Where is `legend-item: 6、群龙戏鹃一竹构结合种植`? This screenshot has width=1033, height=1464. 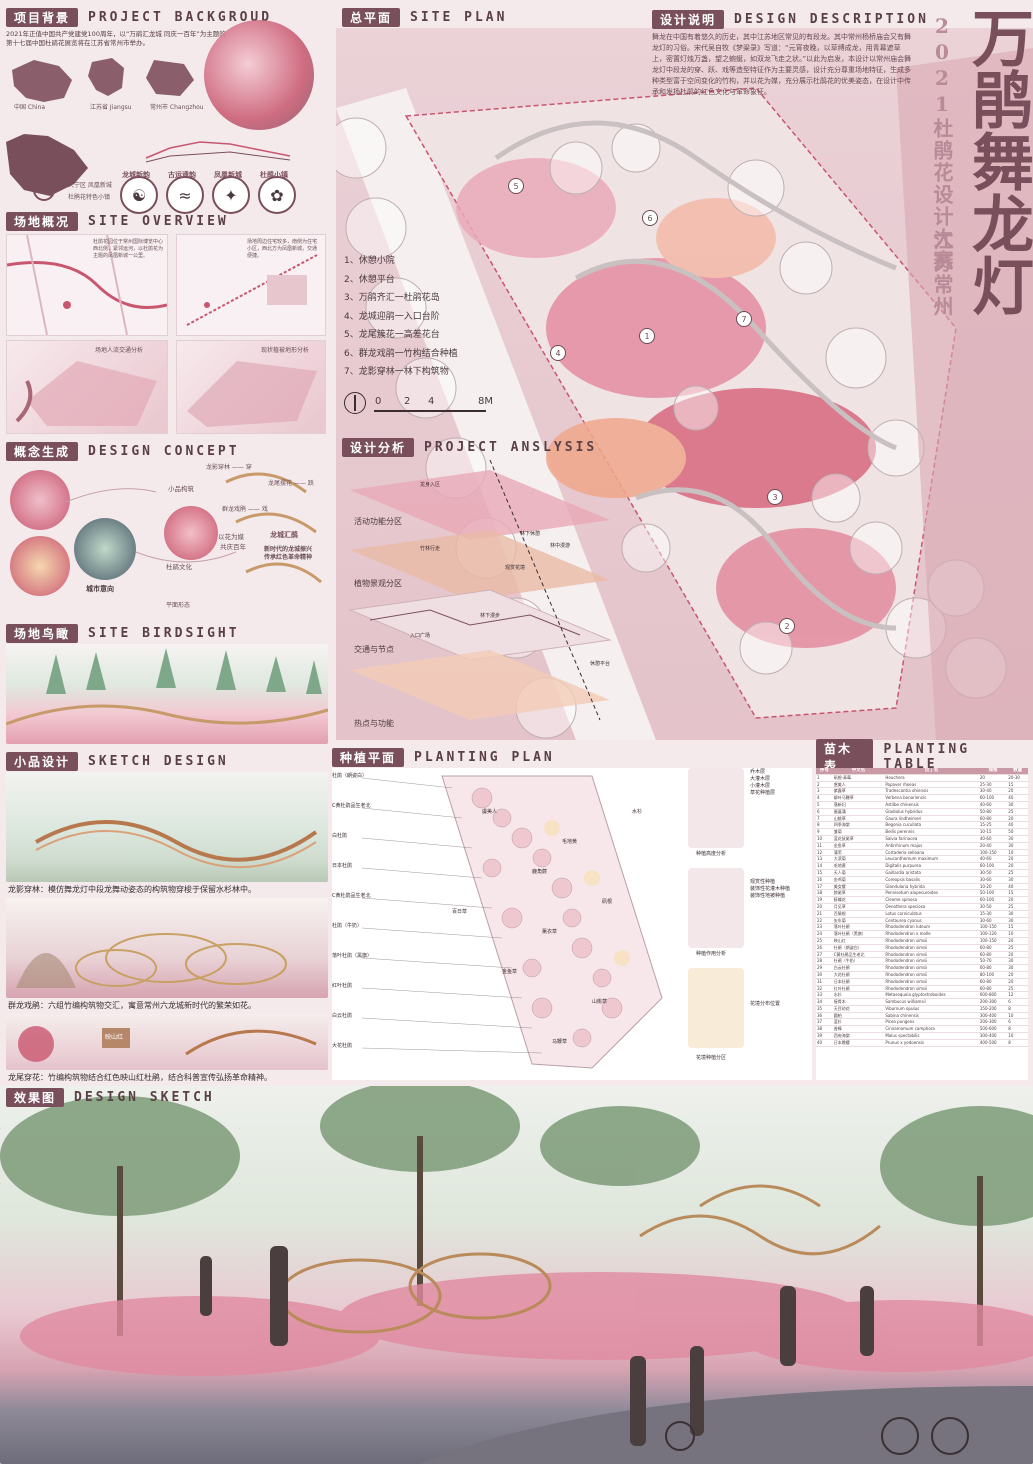 legend-item: 6、群龙戏鹃一竹构结合种植 is located at coordinates (401, 353).